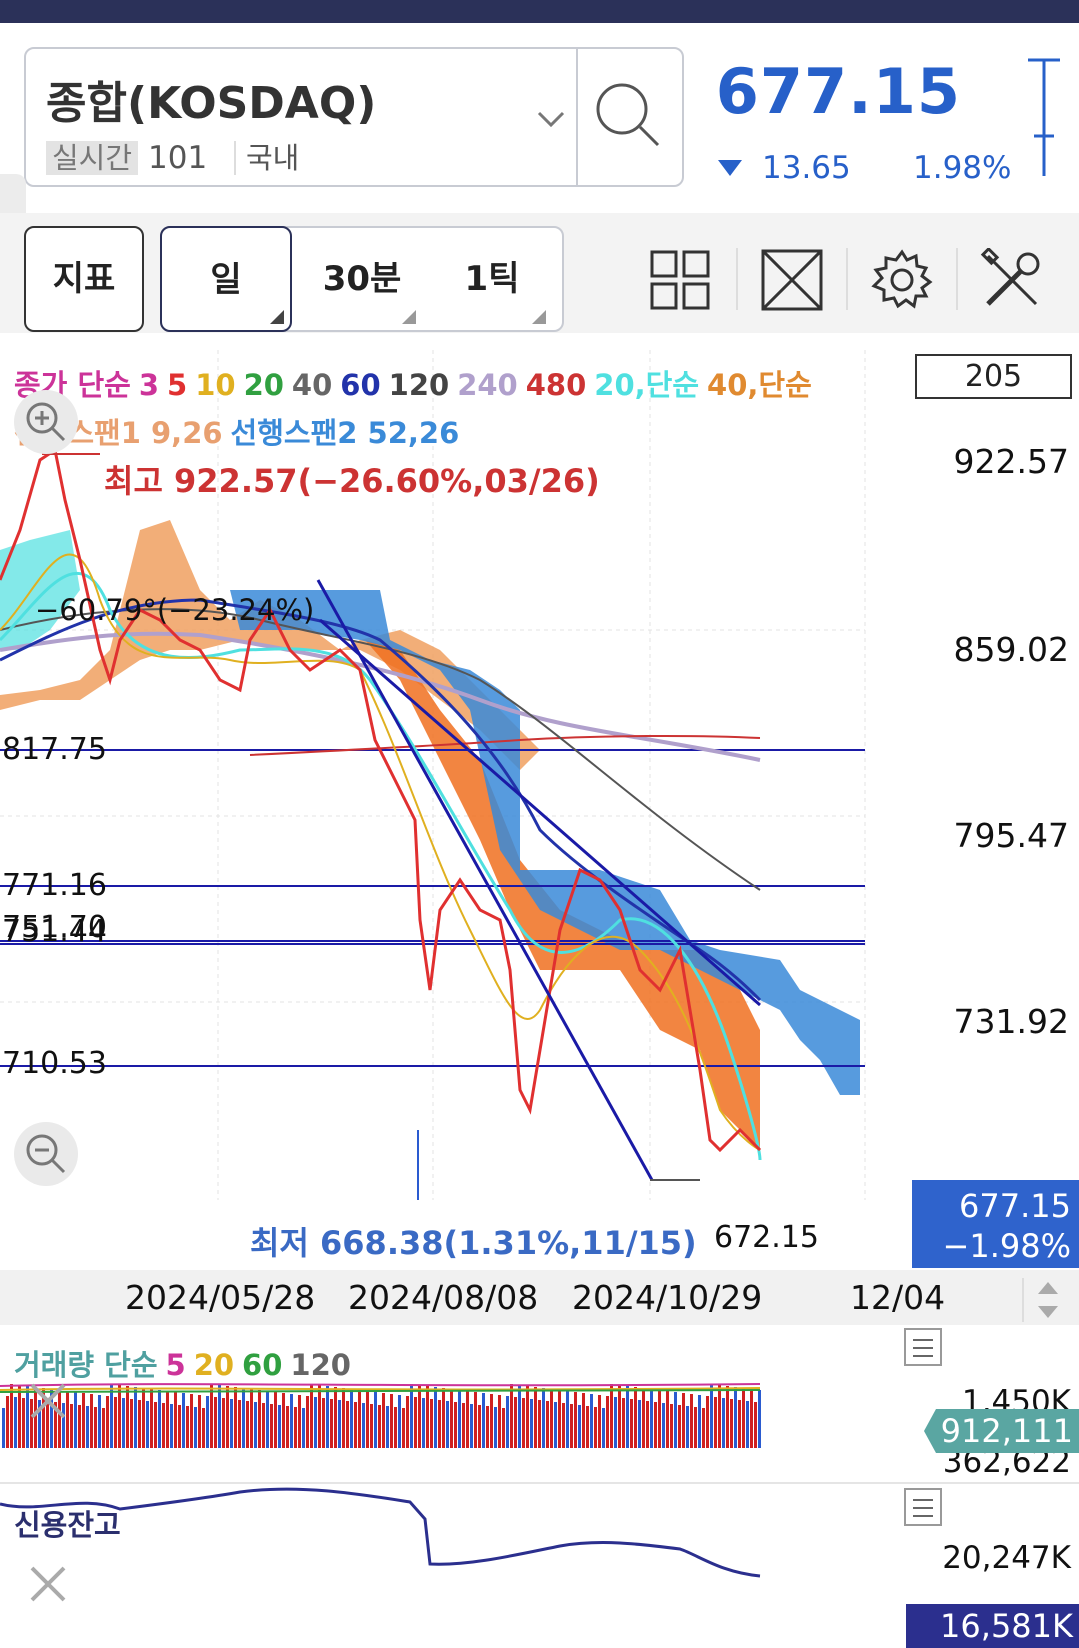 The image size is (1079, 1648). I want to click on layout-grid-icon, so click(680, 280).